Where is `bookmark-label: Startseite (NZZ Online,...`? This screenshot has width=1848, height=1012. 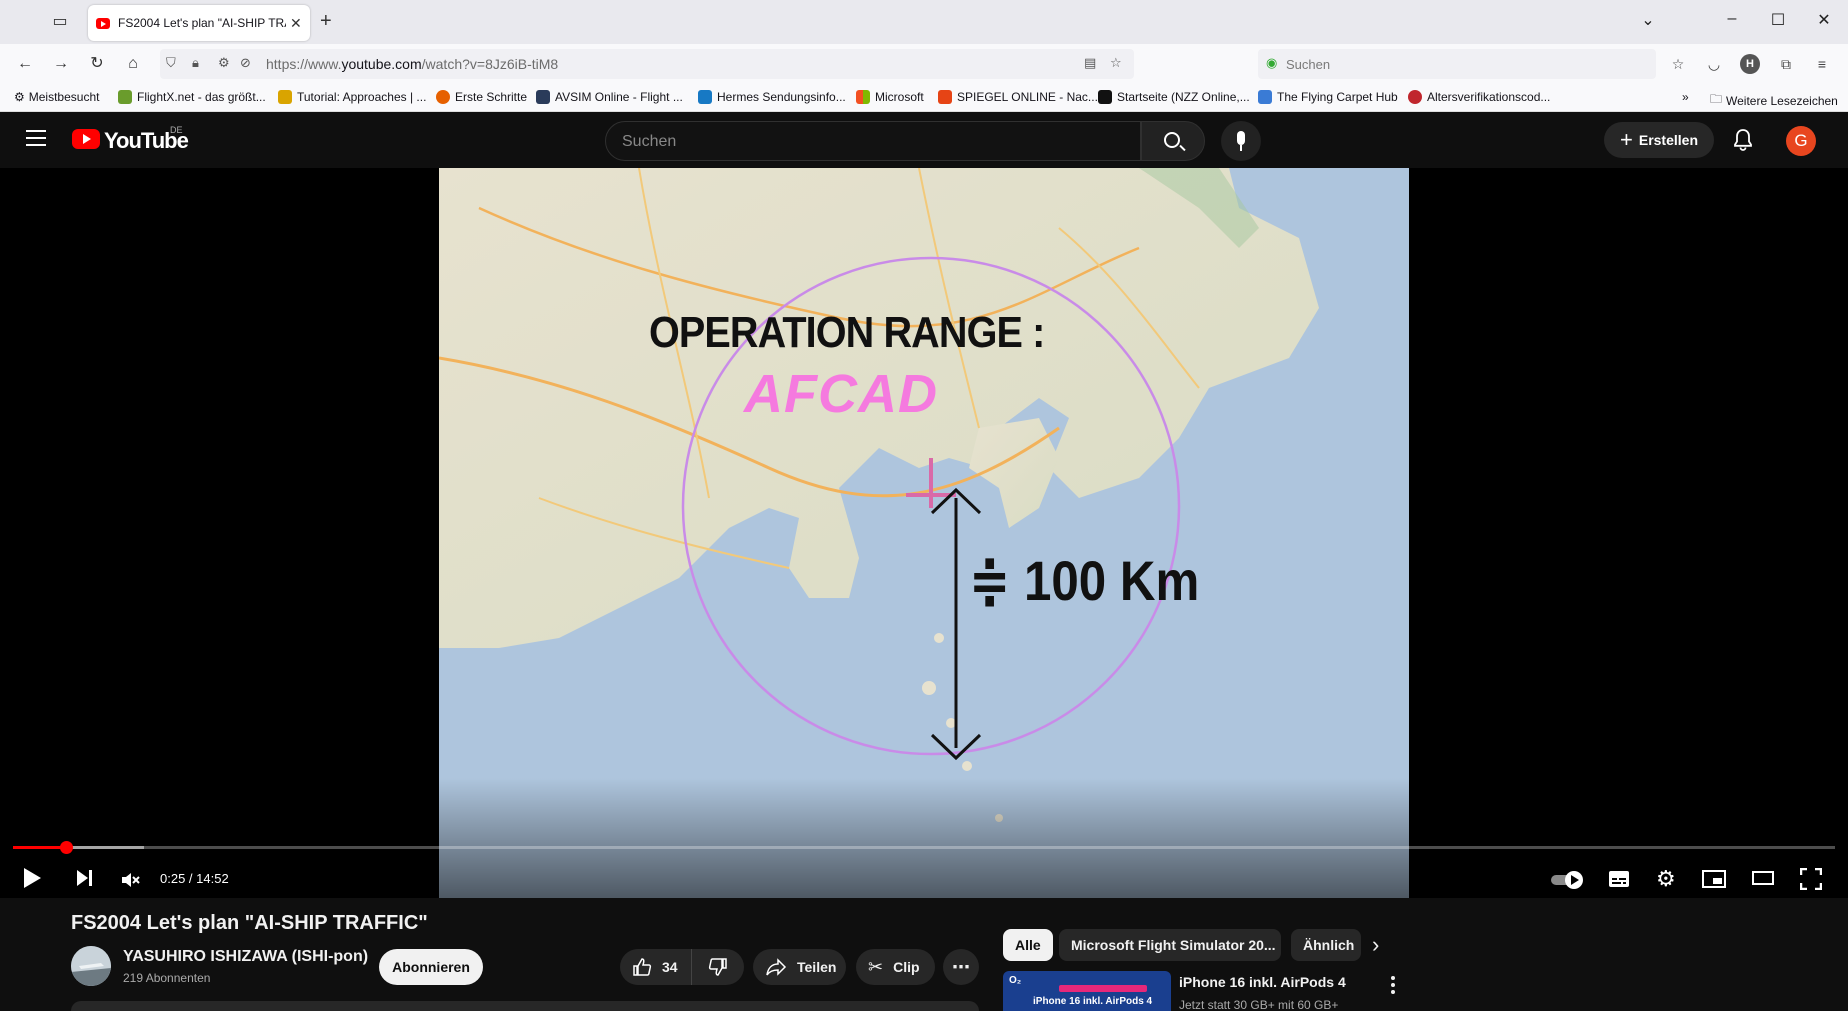
bookmark-label: Startseite (NZZ Online,... is located at coordinates (1183, 97).